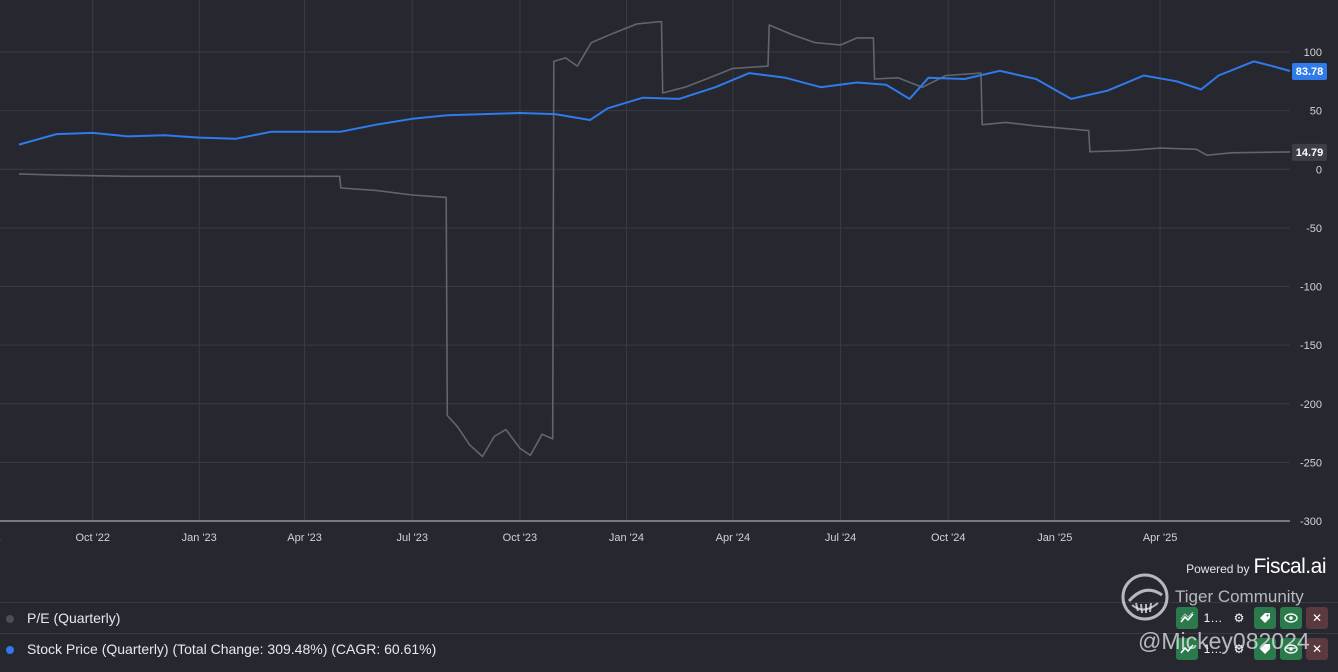 The width and height of the screenshot is (1338, 672). Describe the element at coordinates (520, 538) in the screenshot. I see `x-tick-label: Oct '23` at that location.